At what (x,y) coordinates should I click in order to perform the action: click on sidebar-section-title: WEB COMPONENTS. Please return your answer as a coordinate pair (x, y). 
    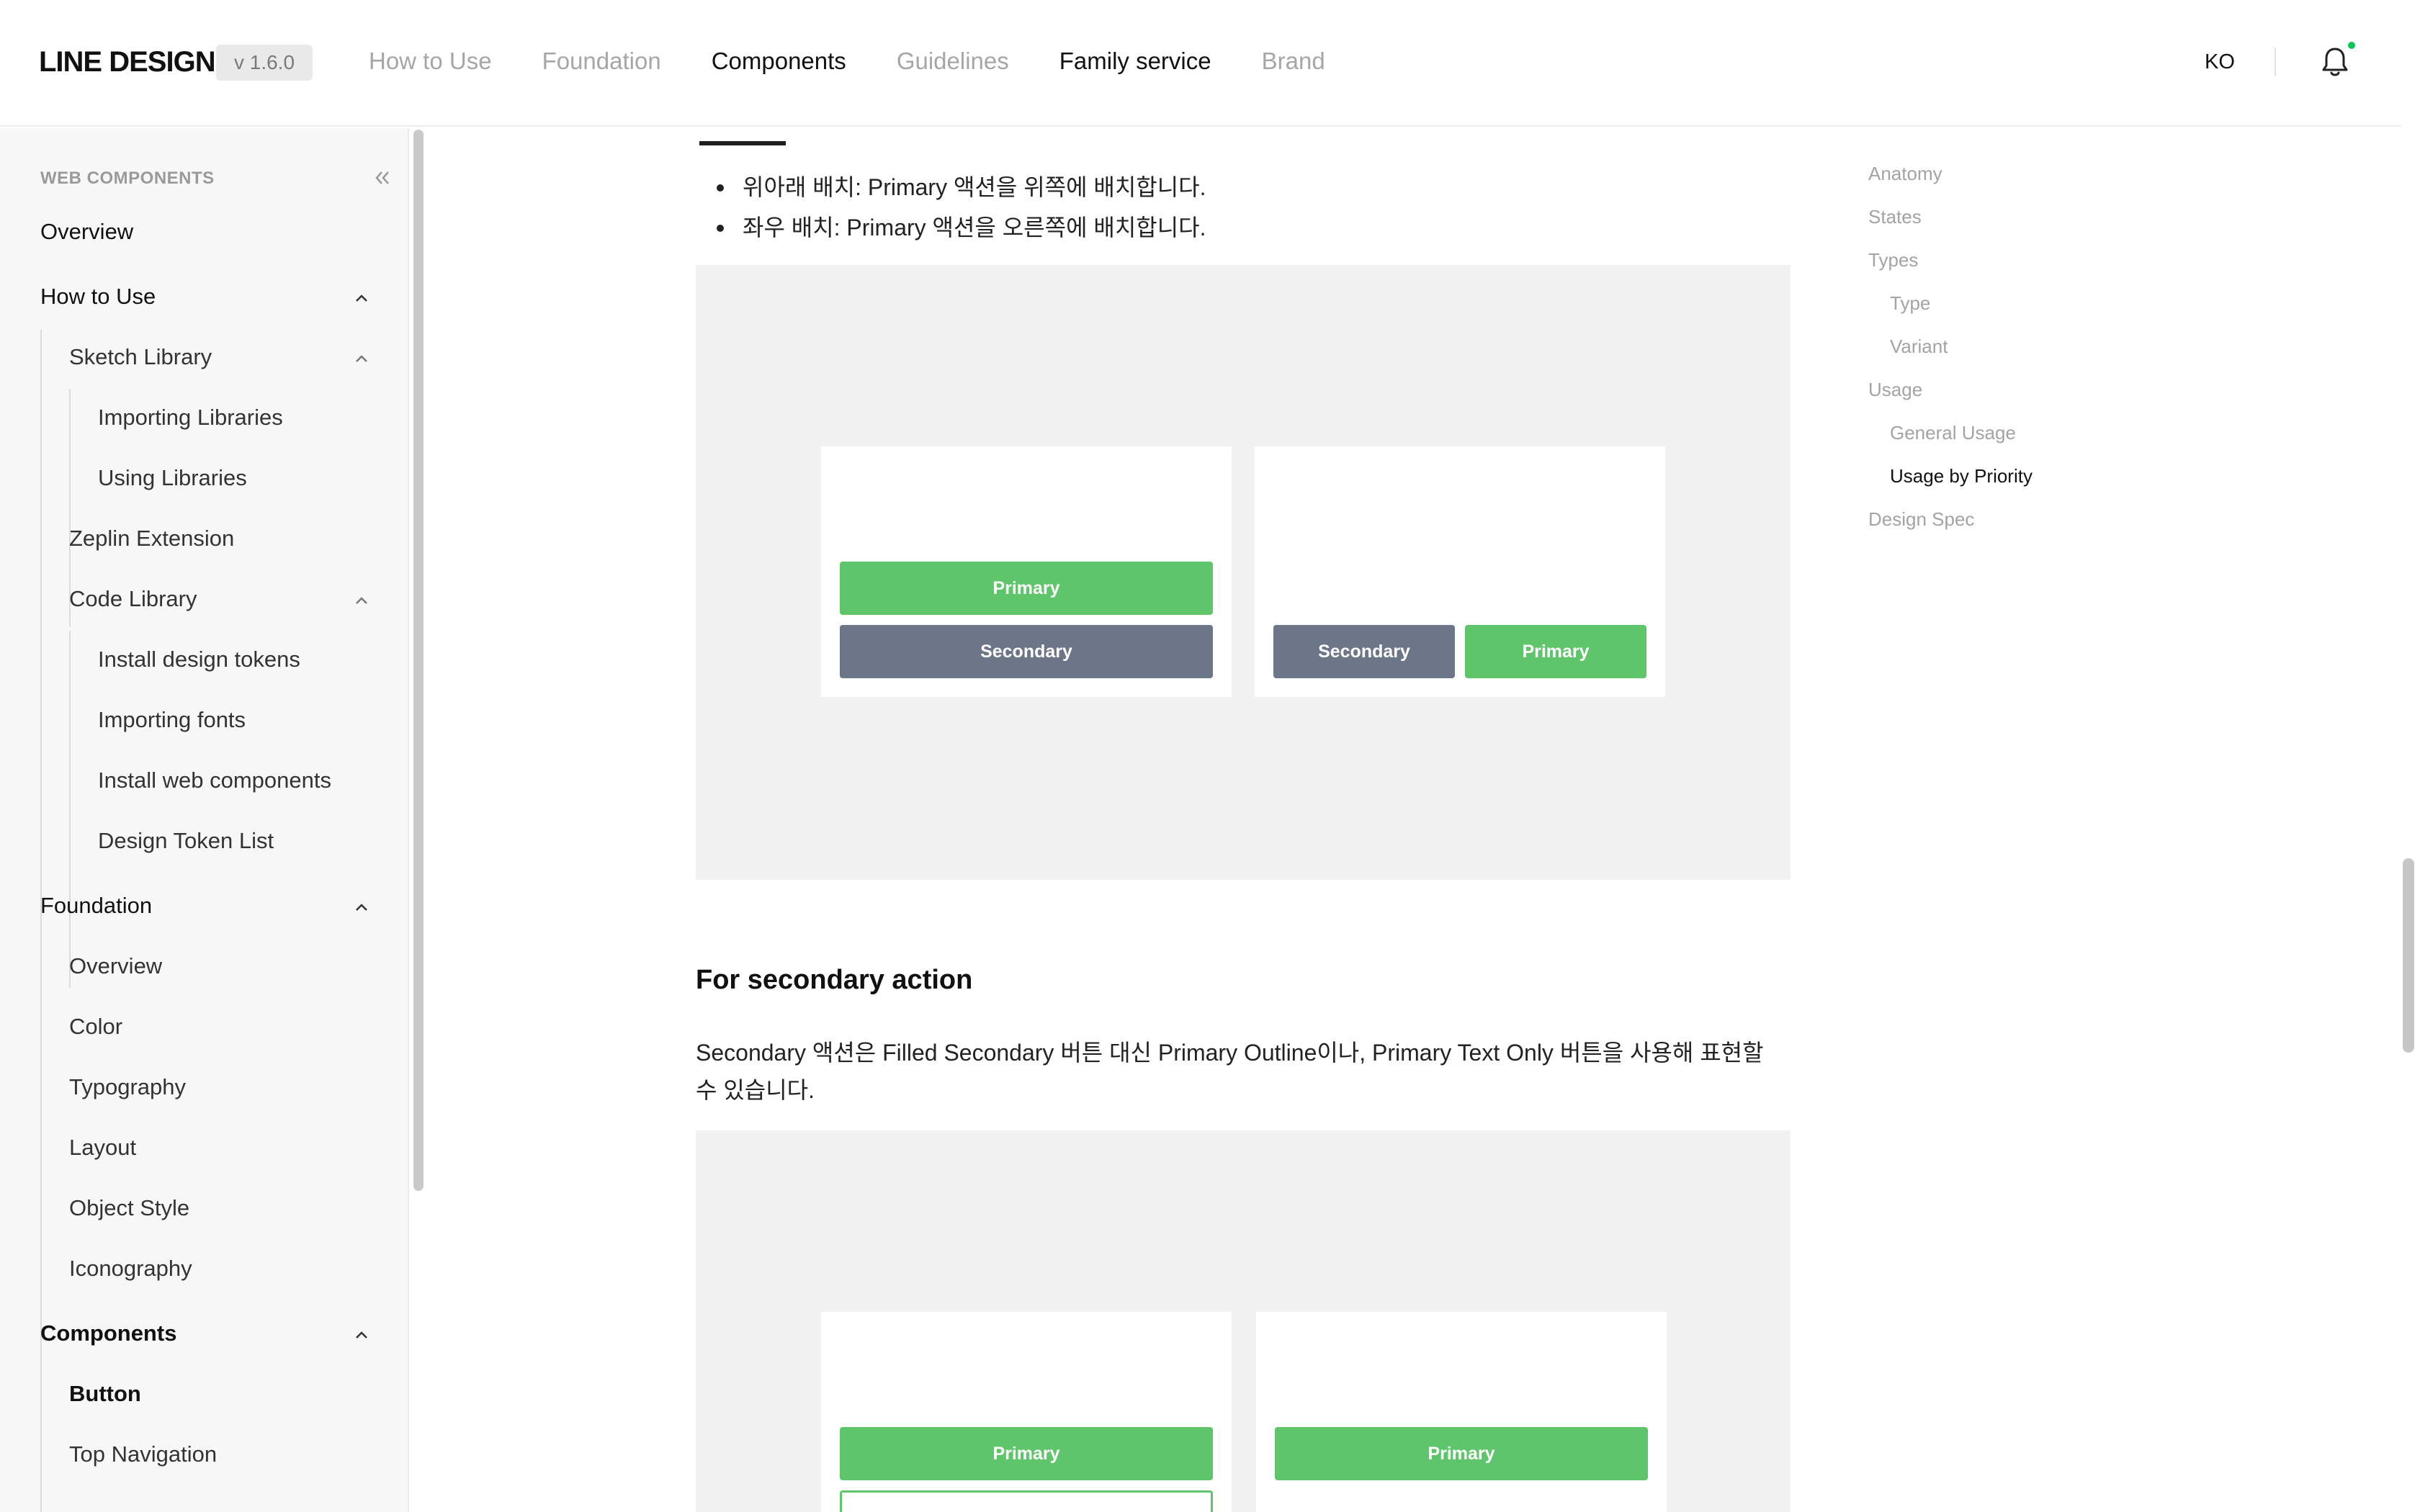
    Looking at the image, I should click on (128, 178).